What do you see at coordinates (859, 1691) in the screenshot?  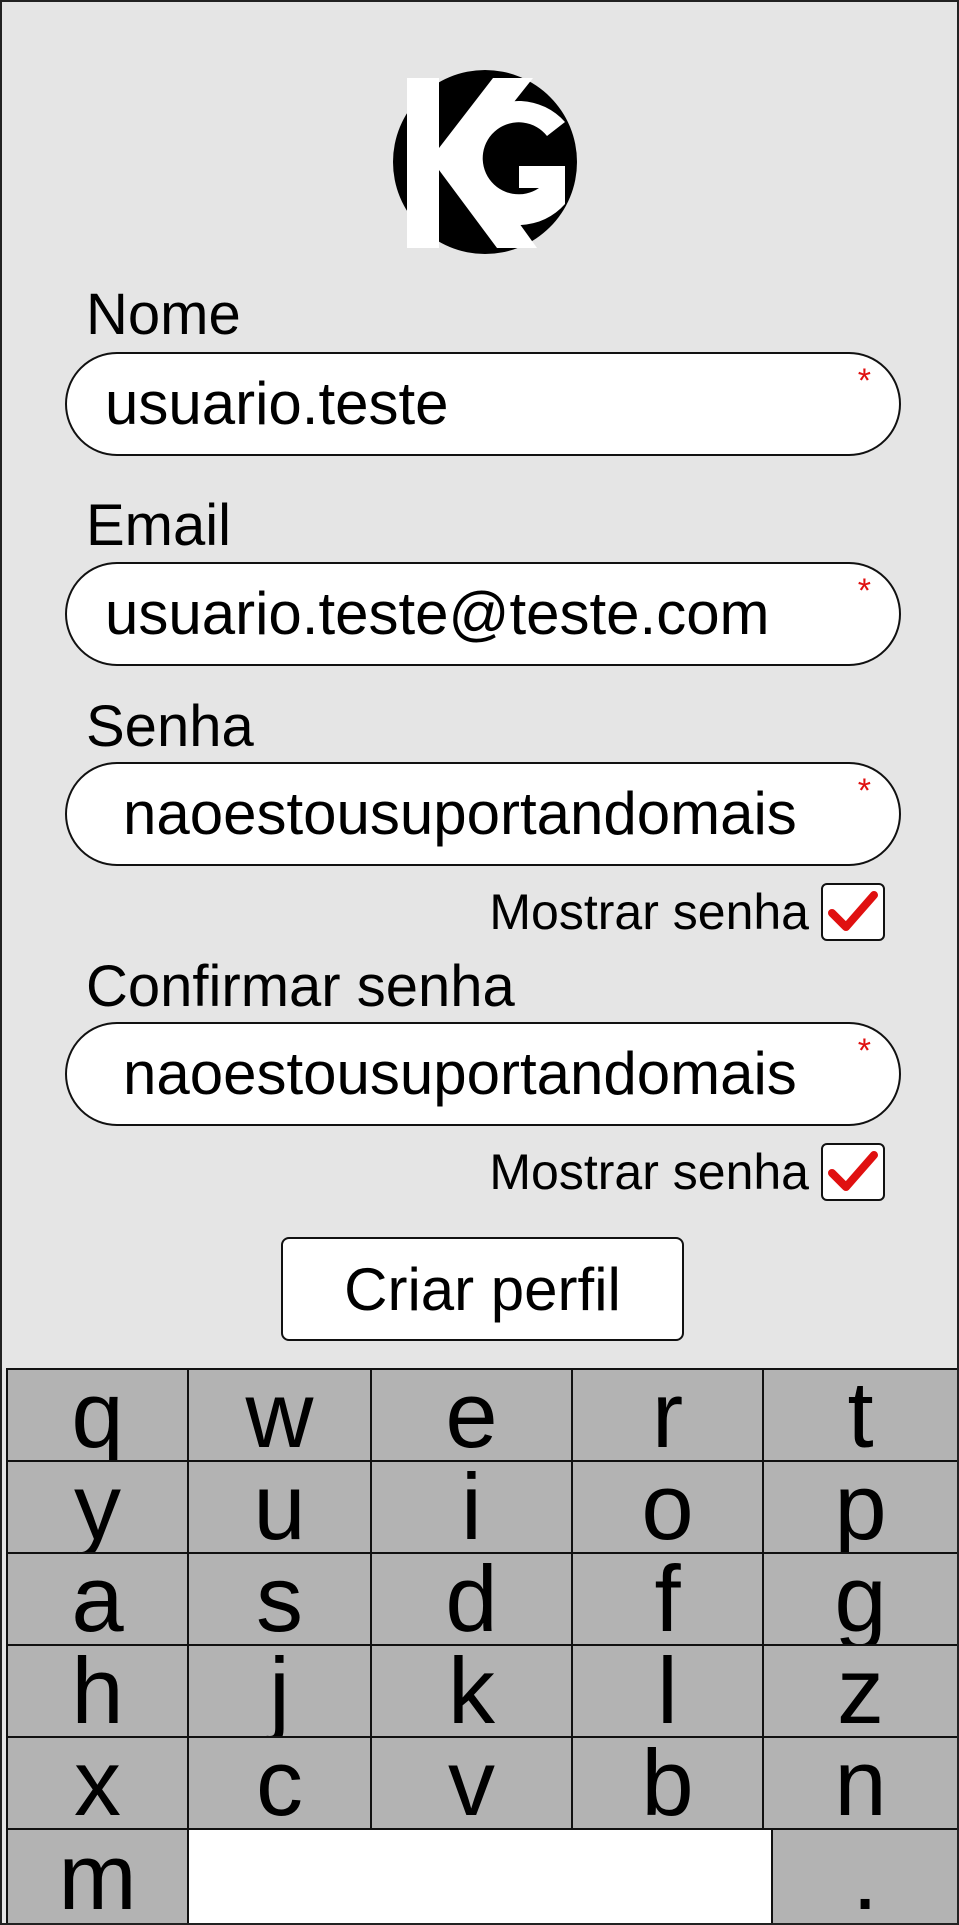 I see `key-z: z` at bounding box center [859, 1691].